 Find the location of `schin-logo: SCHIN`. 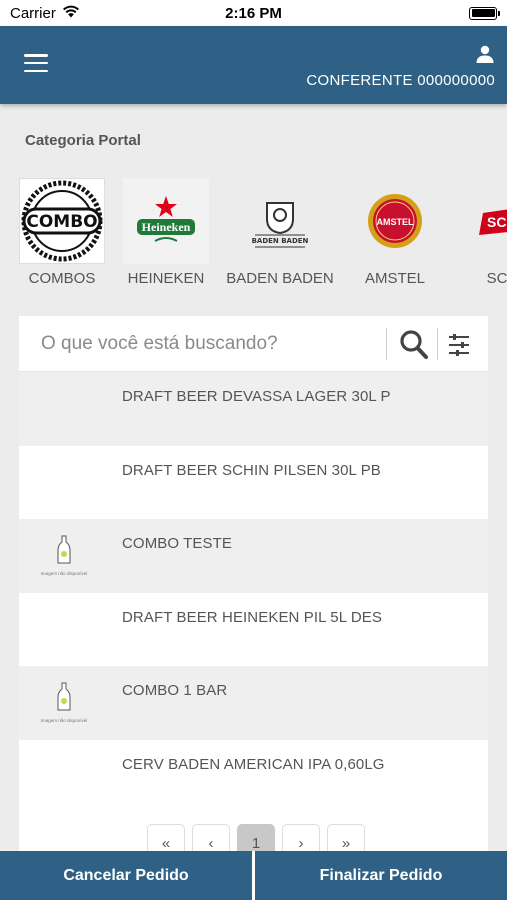

schin-logo: SCHIN is located at coordinates (487, 221).